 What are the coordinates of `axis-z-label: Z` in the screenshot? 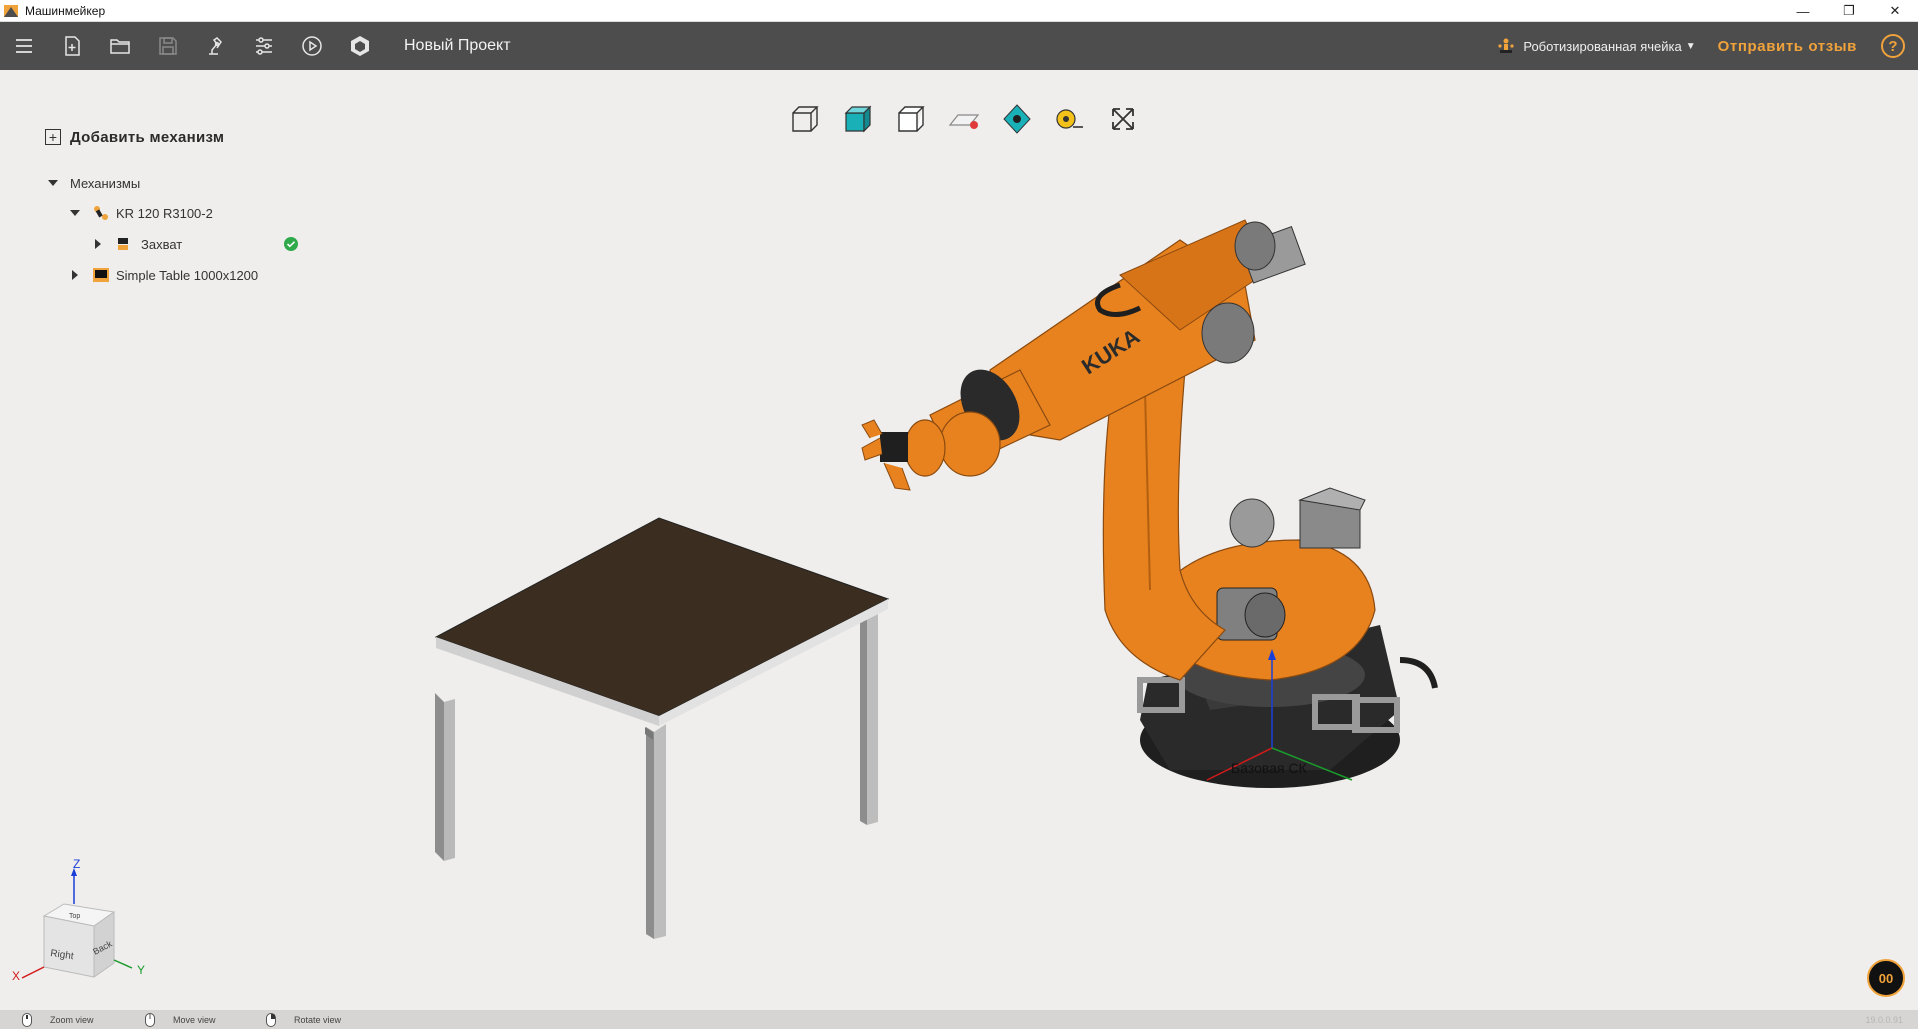 It's located at (76, 864).